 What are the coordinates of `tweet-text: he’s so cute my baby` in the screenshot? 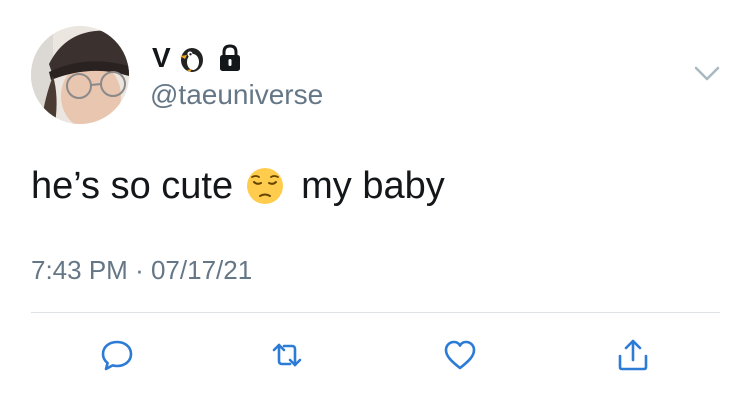 It's located at (238, 186).